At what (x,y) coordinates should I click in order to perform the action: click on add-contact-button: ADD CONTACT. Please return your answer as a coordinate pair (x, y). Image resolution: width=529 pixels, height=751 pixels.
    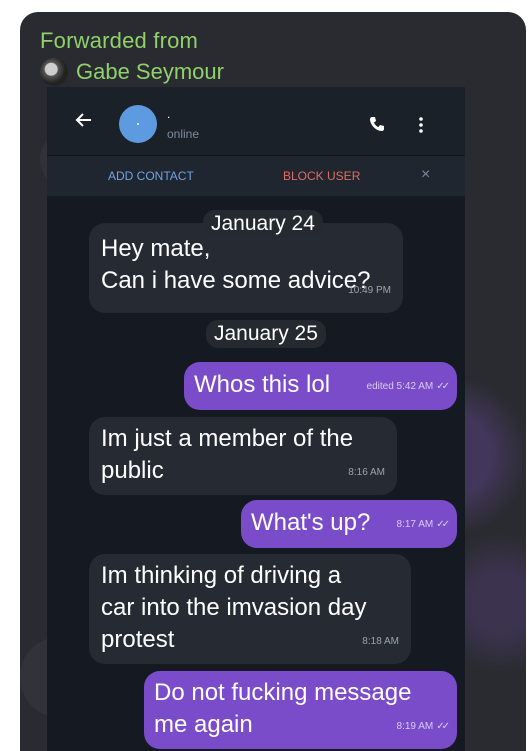
    Looking at the image, I should click on (151, 176).